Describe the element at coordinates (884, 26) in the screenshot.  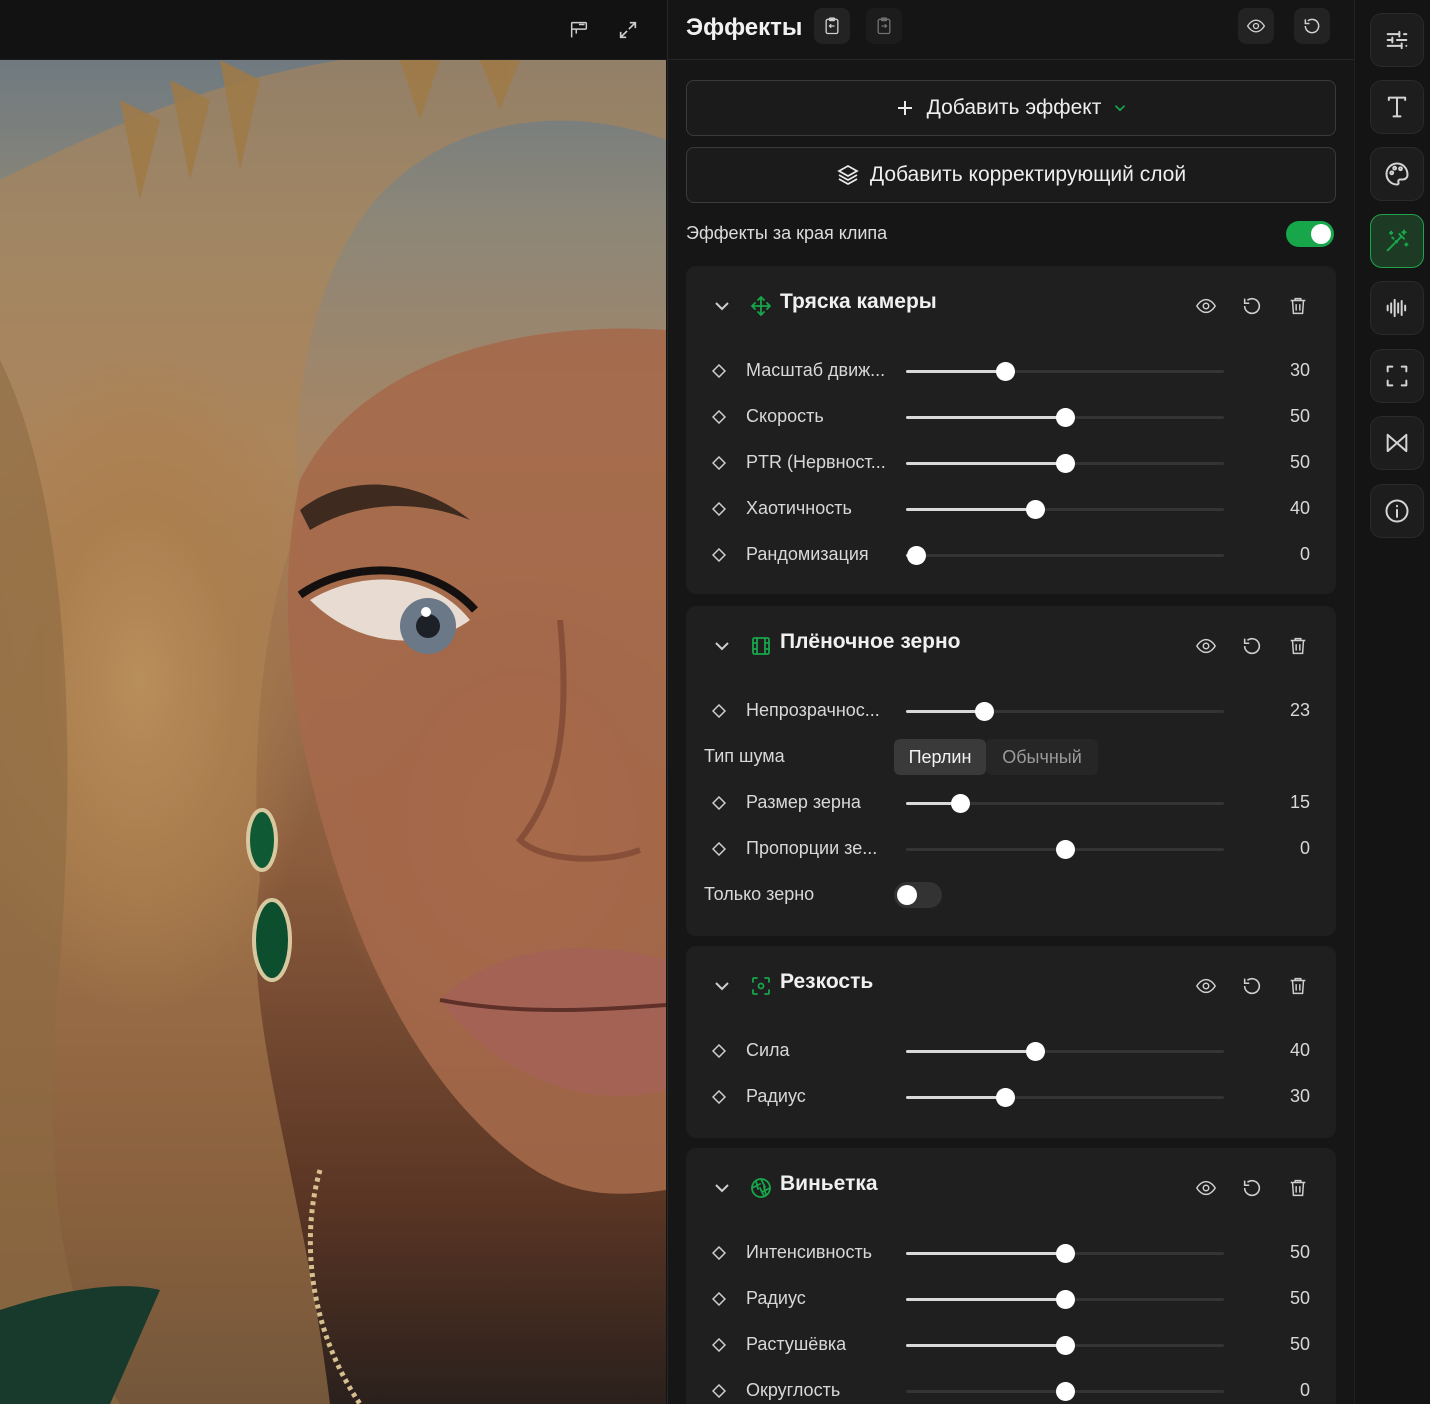
I see `copy-effects-button` at that location.